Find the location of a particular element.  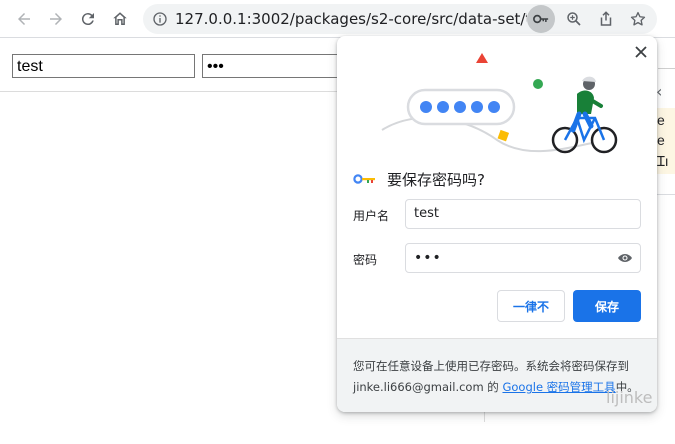

username-label: 用户名 is located at coordinates (371, 216).